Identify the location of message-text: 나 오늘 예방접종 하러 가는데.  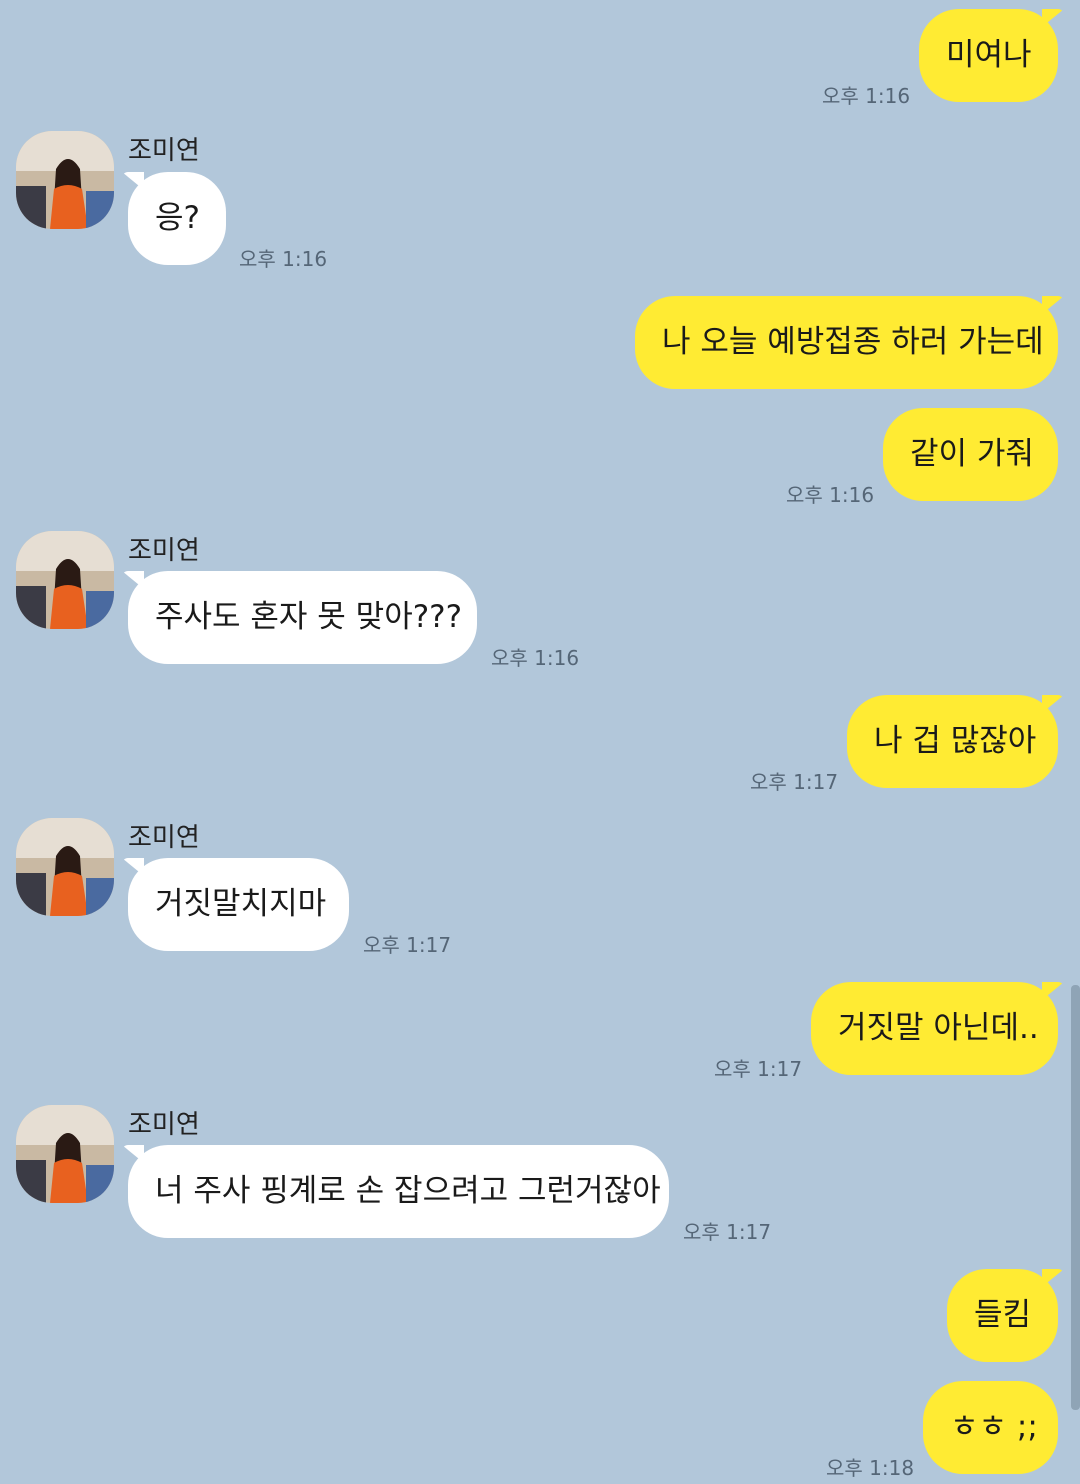
(853, 342).